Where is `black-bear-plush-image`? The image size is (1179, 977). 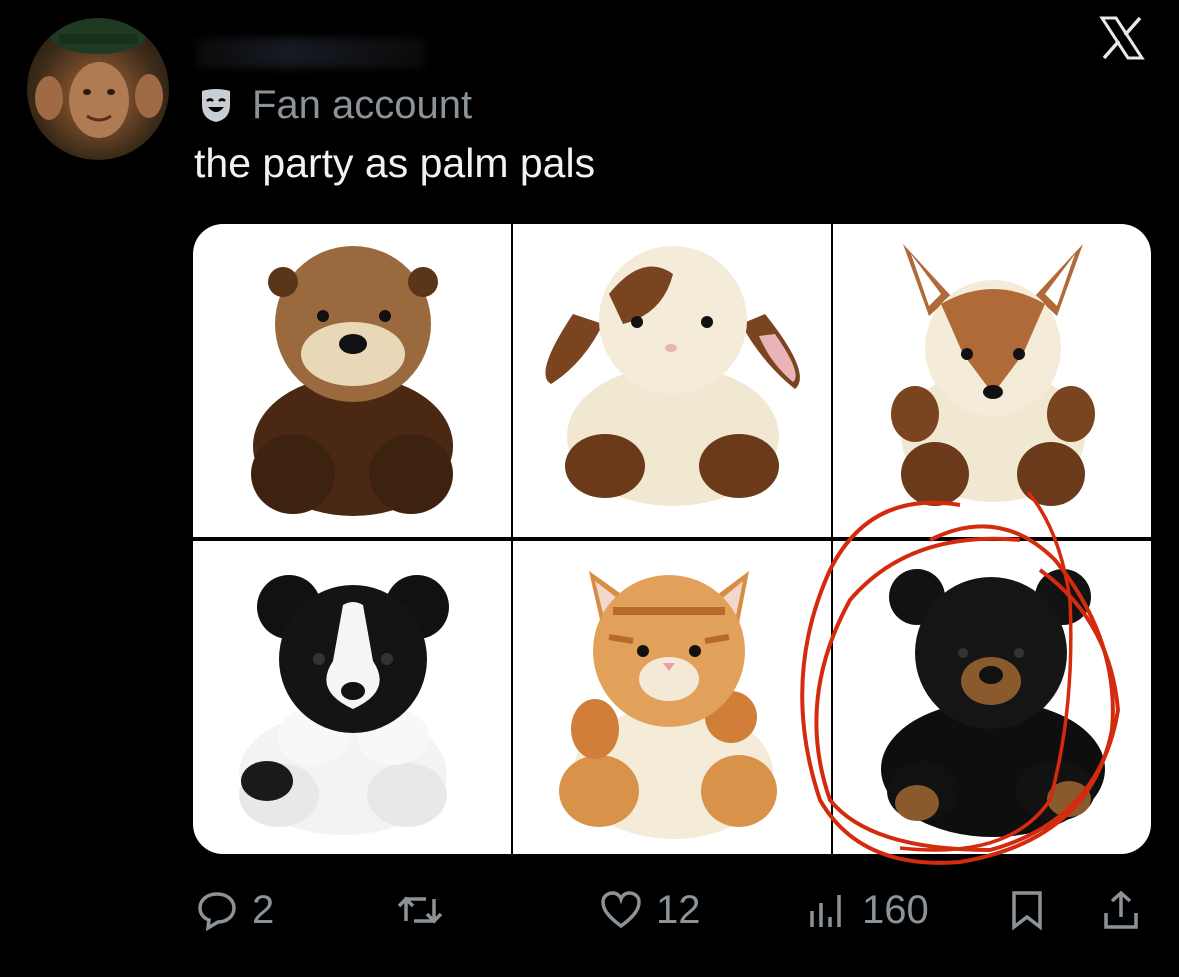 black-bear-plush-image is located at coordinates (992, 697).